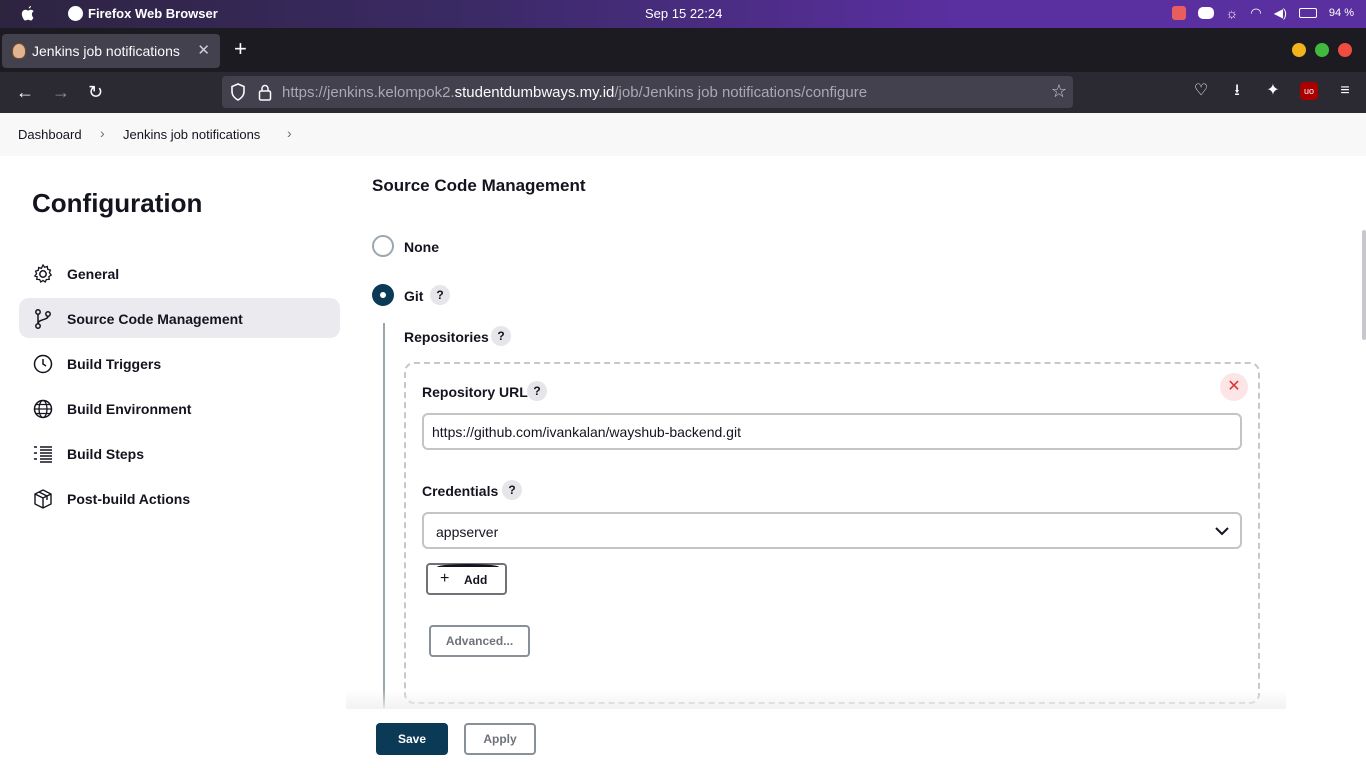  Describe the element at coordinates (368, 92) in the screenshot. I see `url-prefix: https://jenkins.kelompok2.` at that location.